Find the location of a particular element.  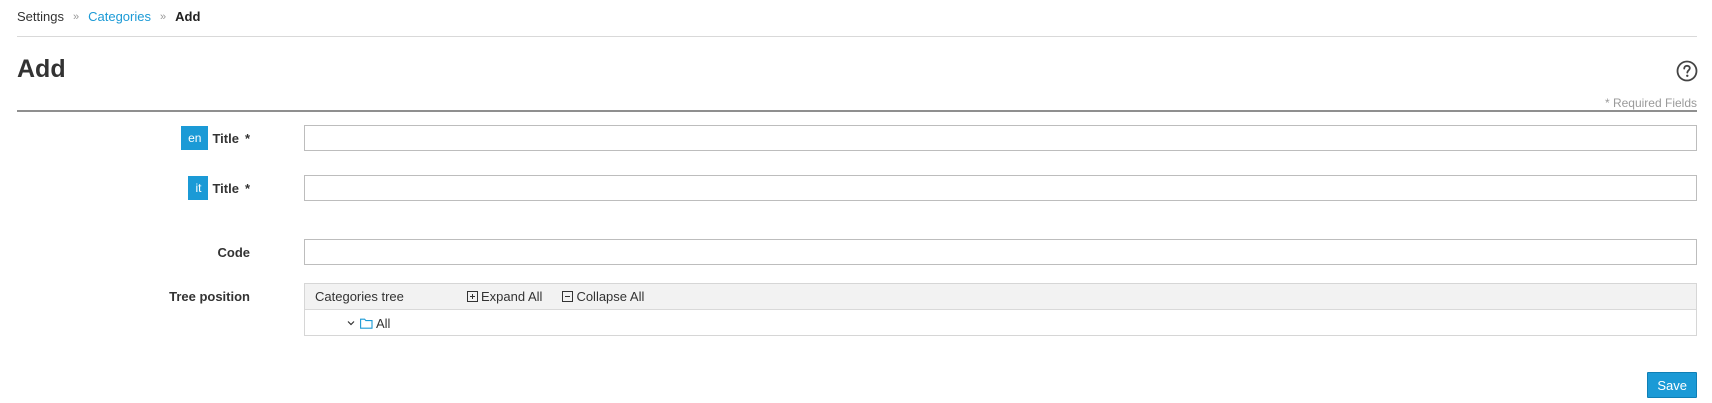

breadcrumb: Settings » Categories » Add is located at coordinates (108, 16).